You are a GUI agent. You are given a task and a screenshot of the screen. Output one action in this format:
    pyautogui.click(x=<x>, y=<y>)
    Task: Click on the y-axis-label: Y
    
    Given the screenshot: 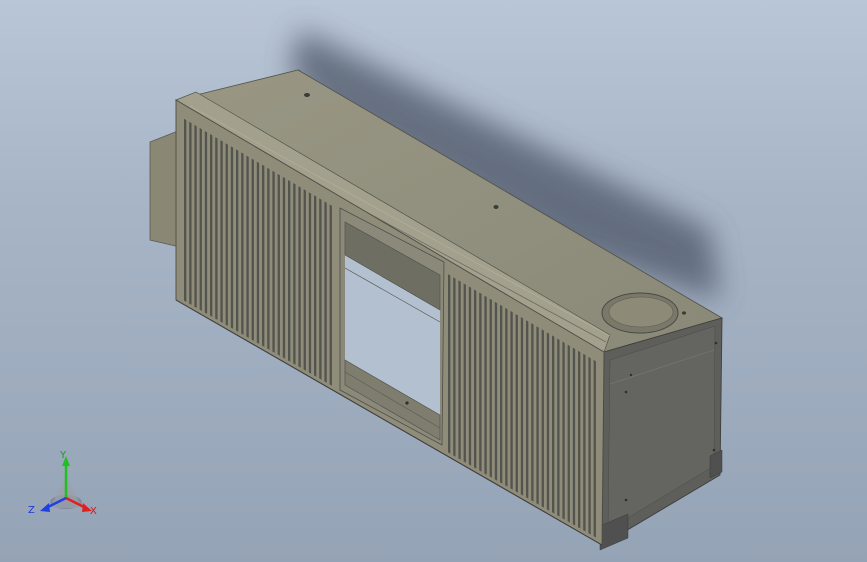 What is the action you would take?
    pyautogui.click(x=63, y=455)
    